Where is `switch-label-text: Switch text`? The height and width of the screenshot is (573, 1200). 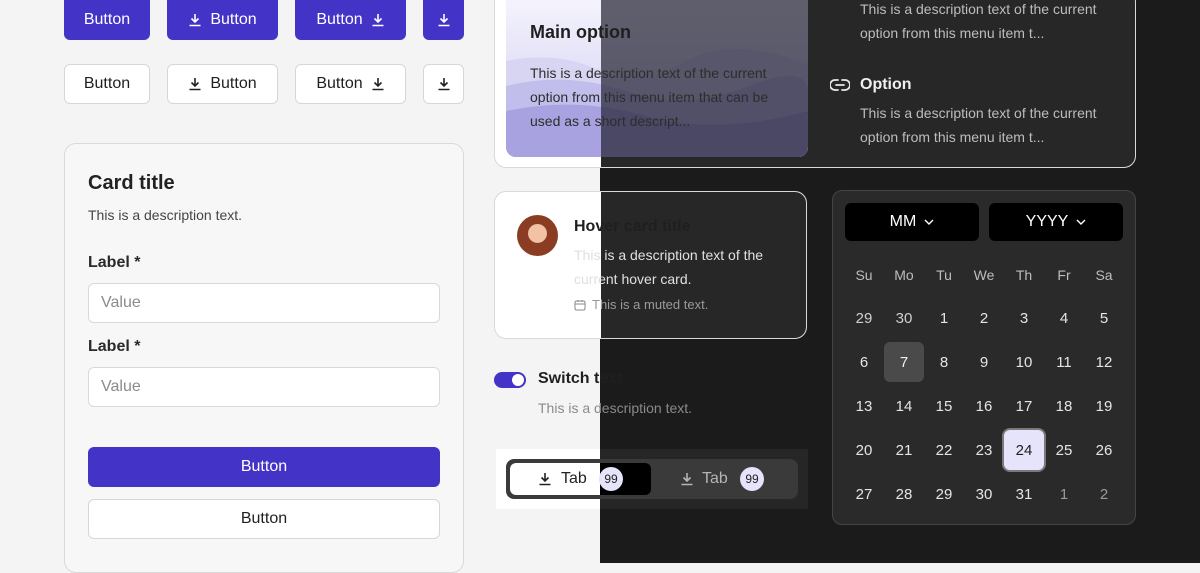 switch-label-text: Switch text is located at coordinates (580, 378).